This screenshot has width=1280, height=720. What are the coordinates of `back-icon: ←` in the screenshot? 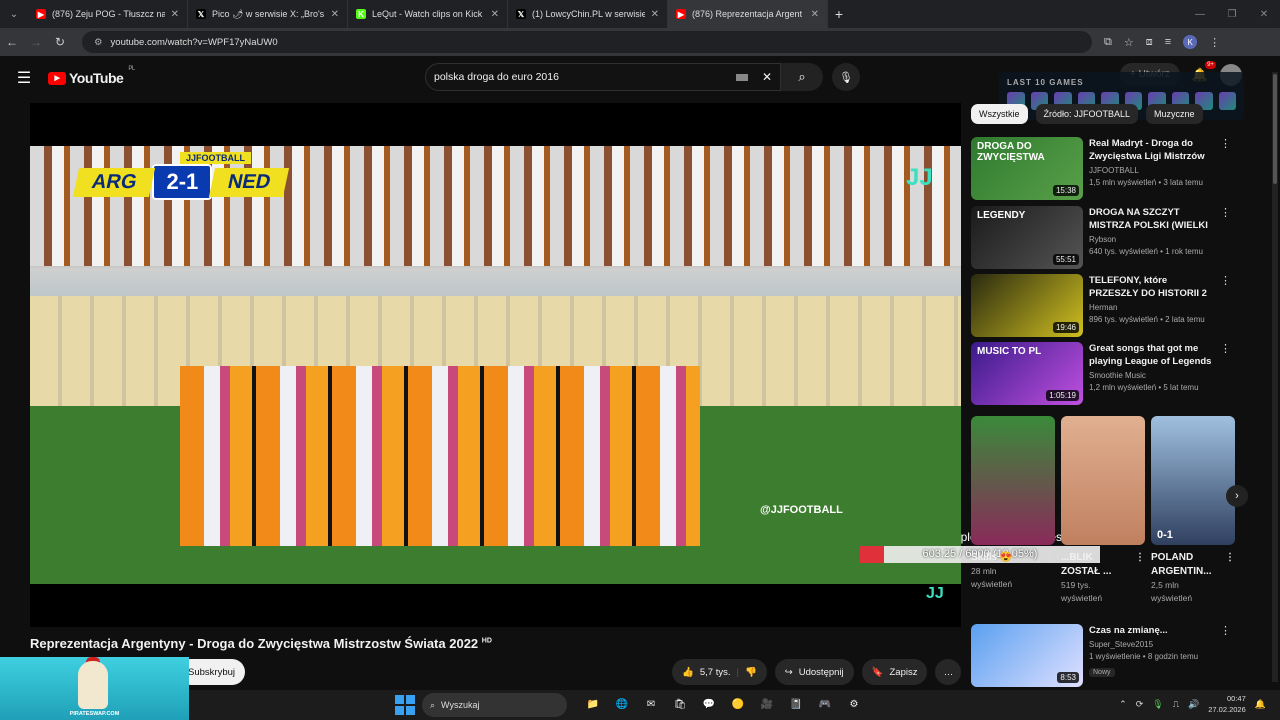 It's located at (12, 42).